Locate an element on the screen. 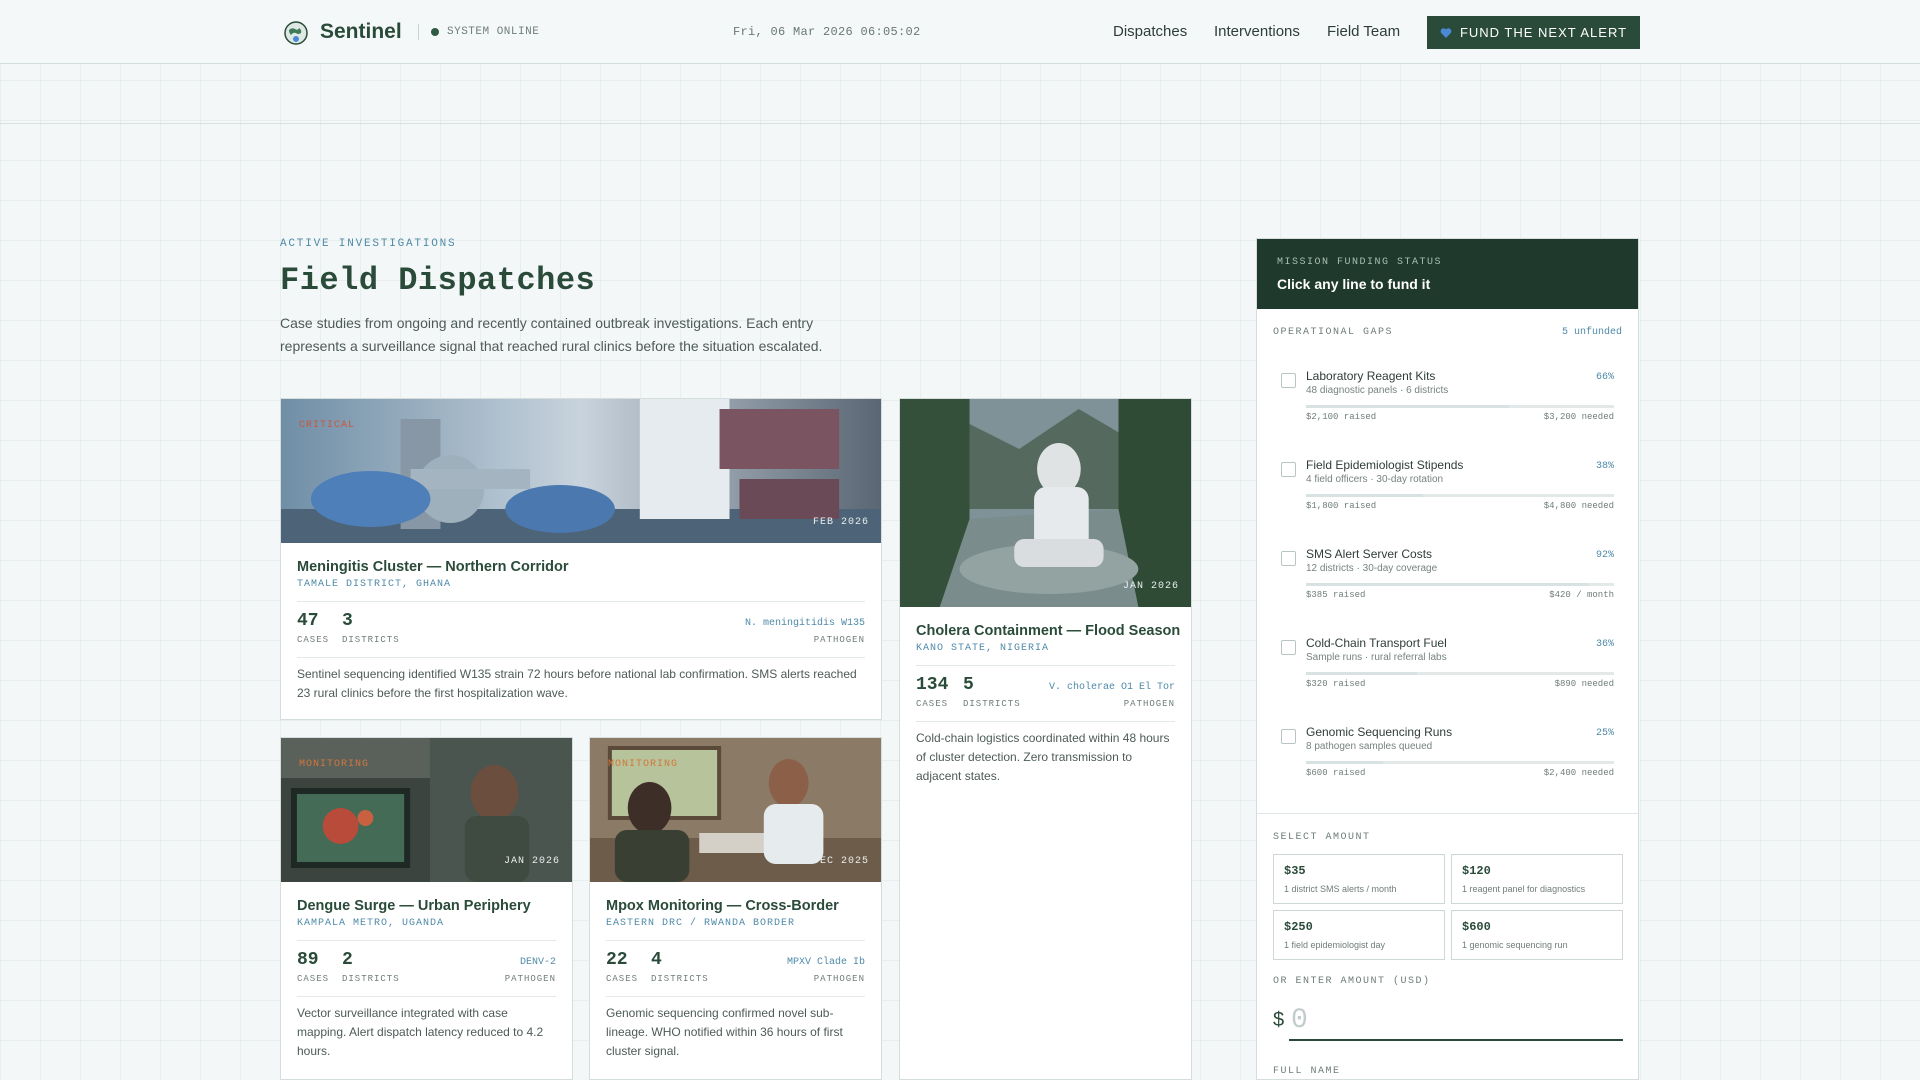 This screenshot has height=1080, width=1920. gap-raised: $1,800 raised is located at coordinates (1341, 506).